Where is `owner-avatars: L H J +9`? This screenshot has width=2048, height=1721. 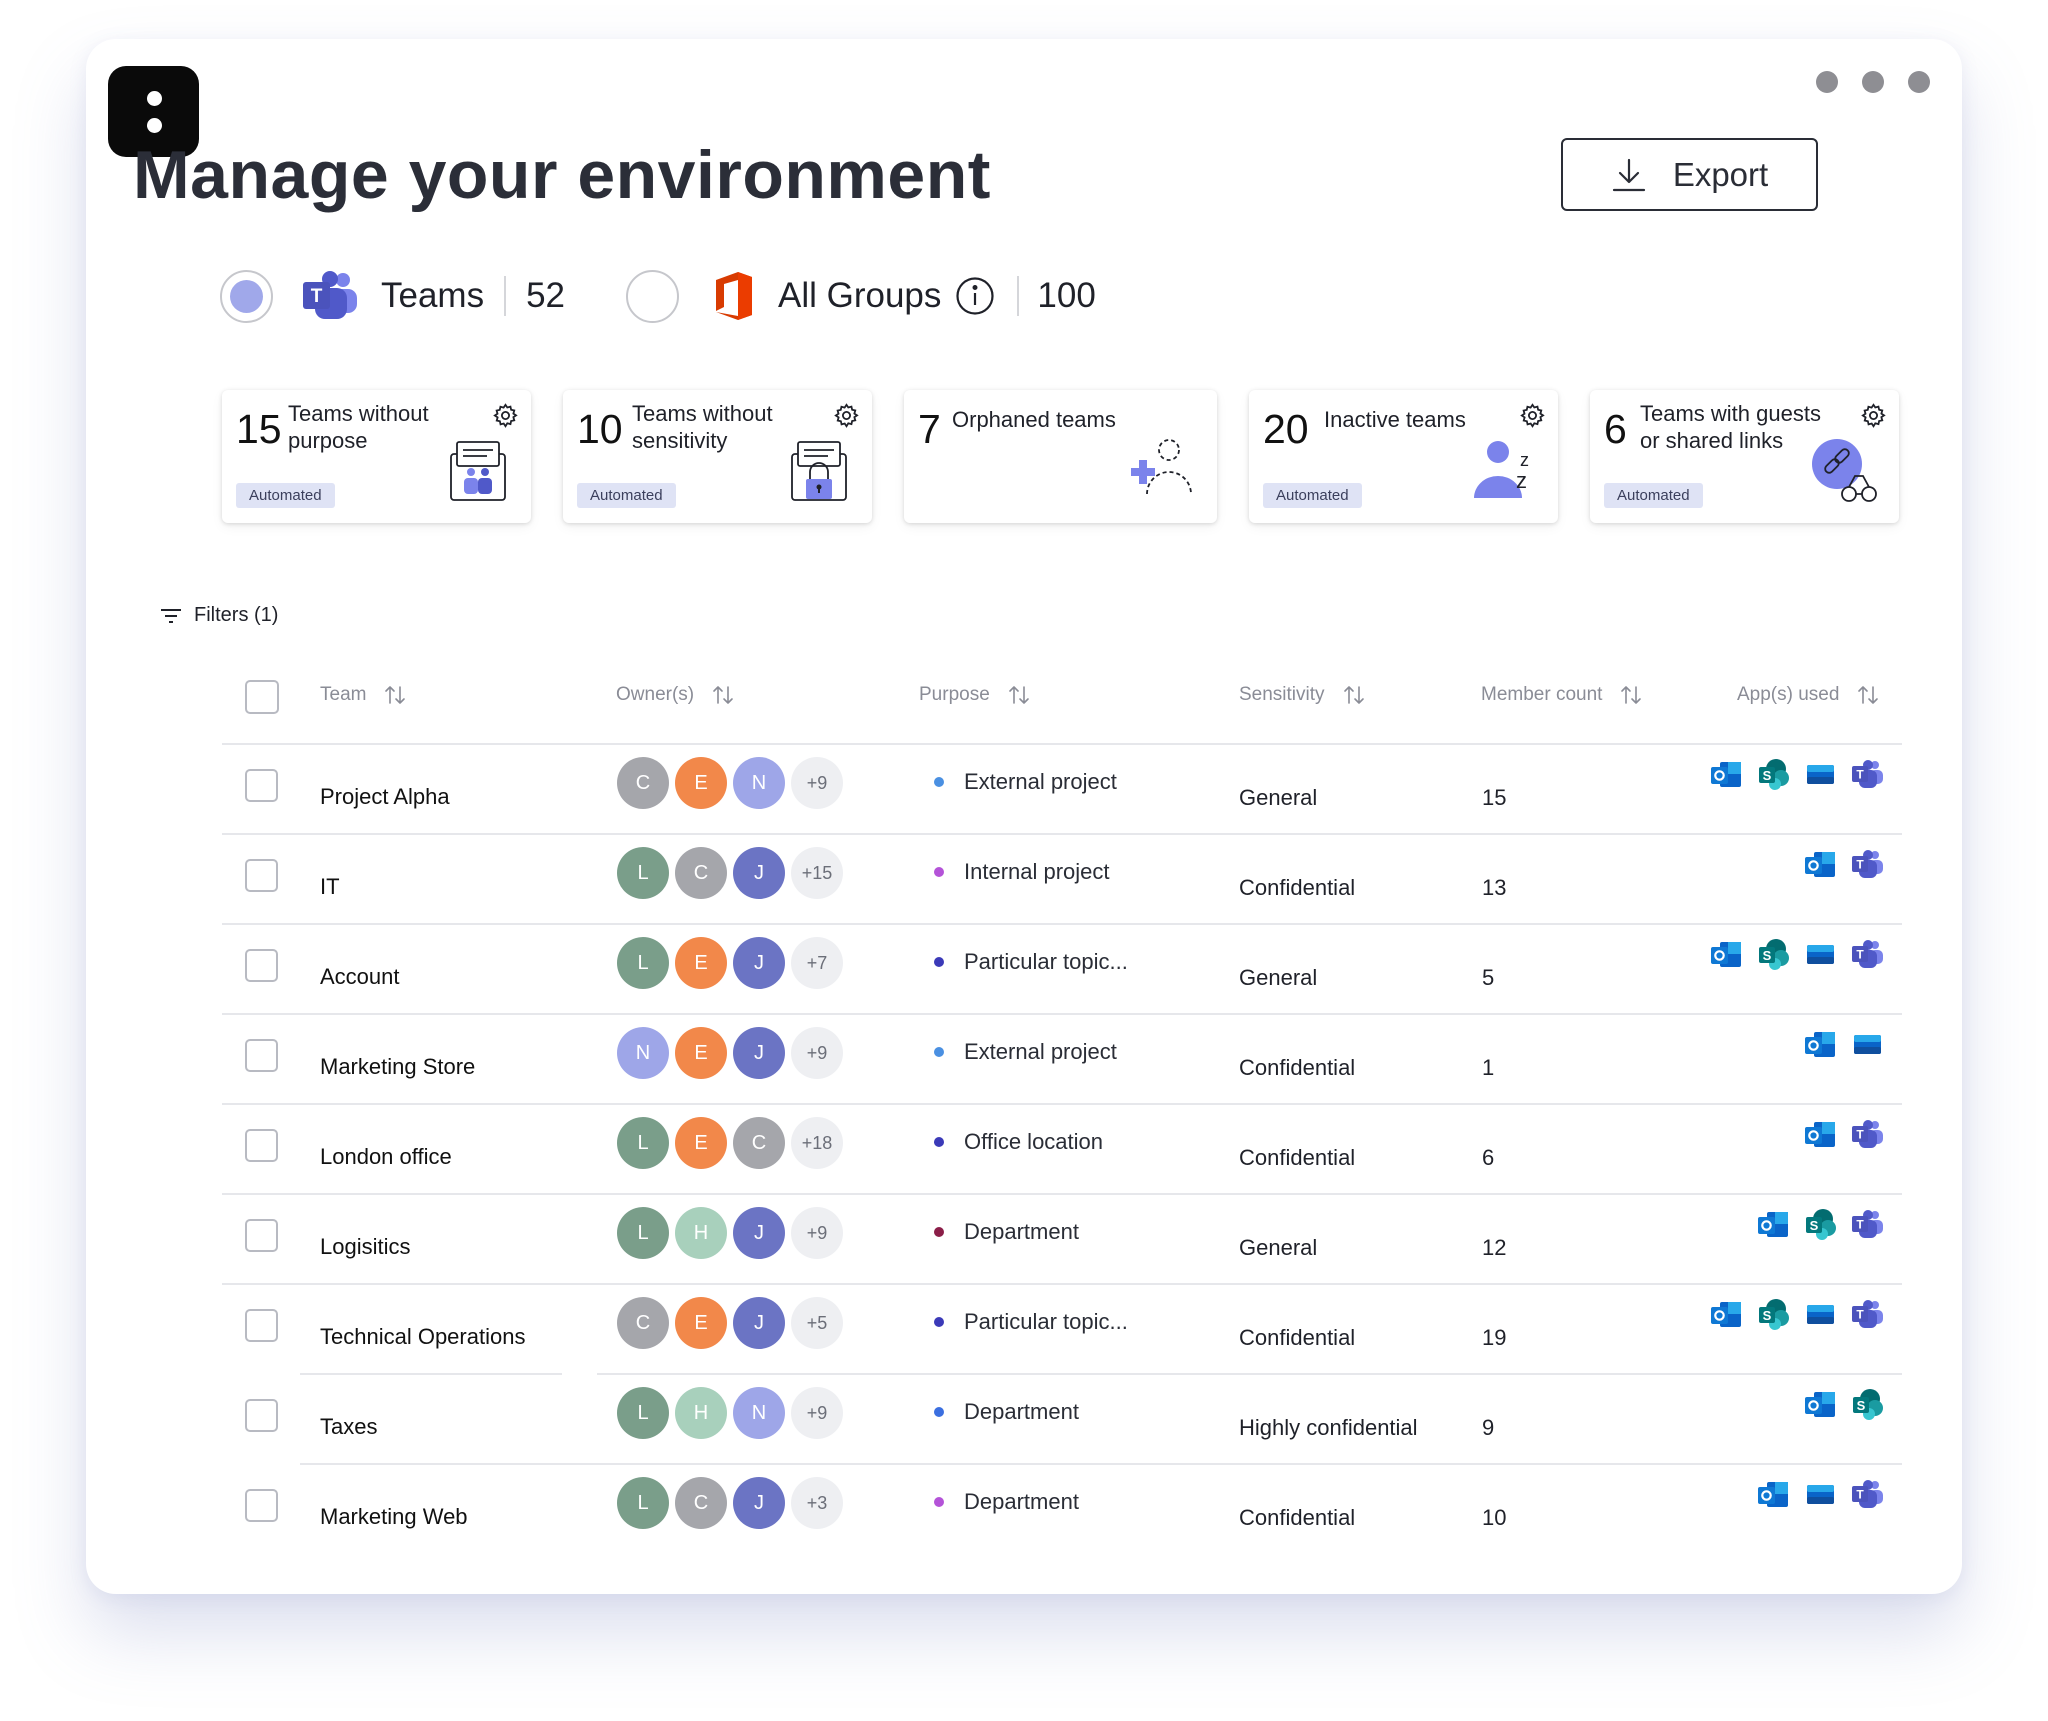
owner-avatars: L H J +9 is located at coordinates (730, 1233).